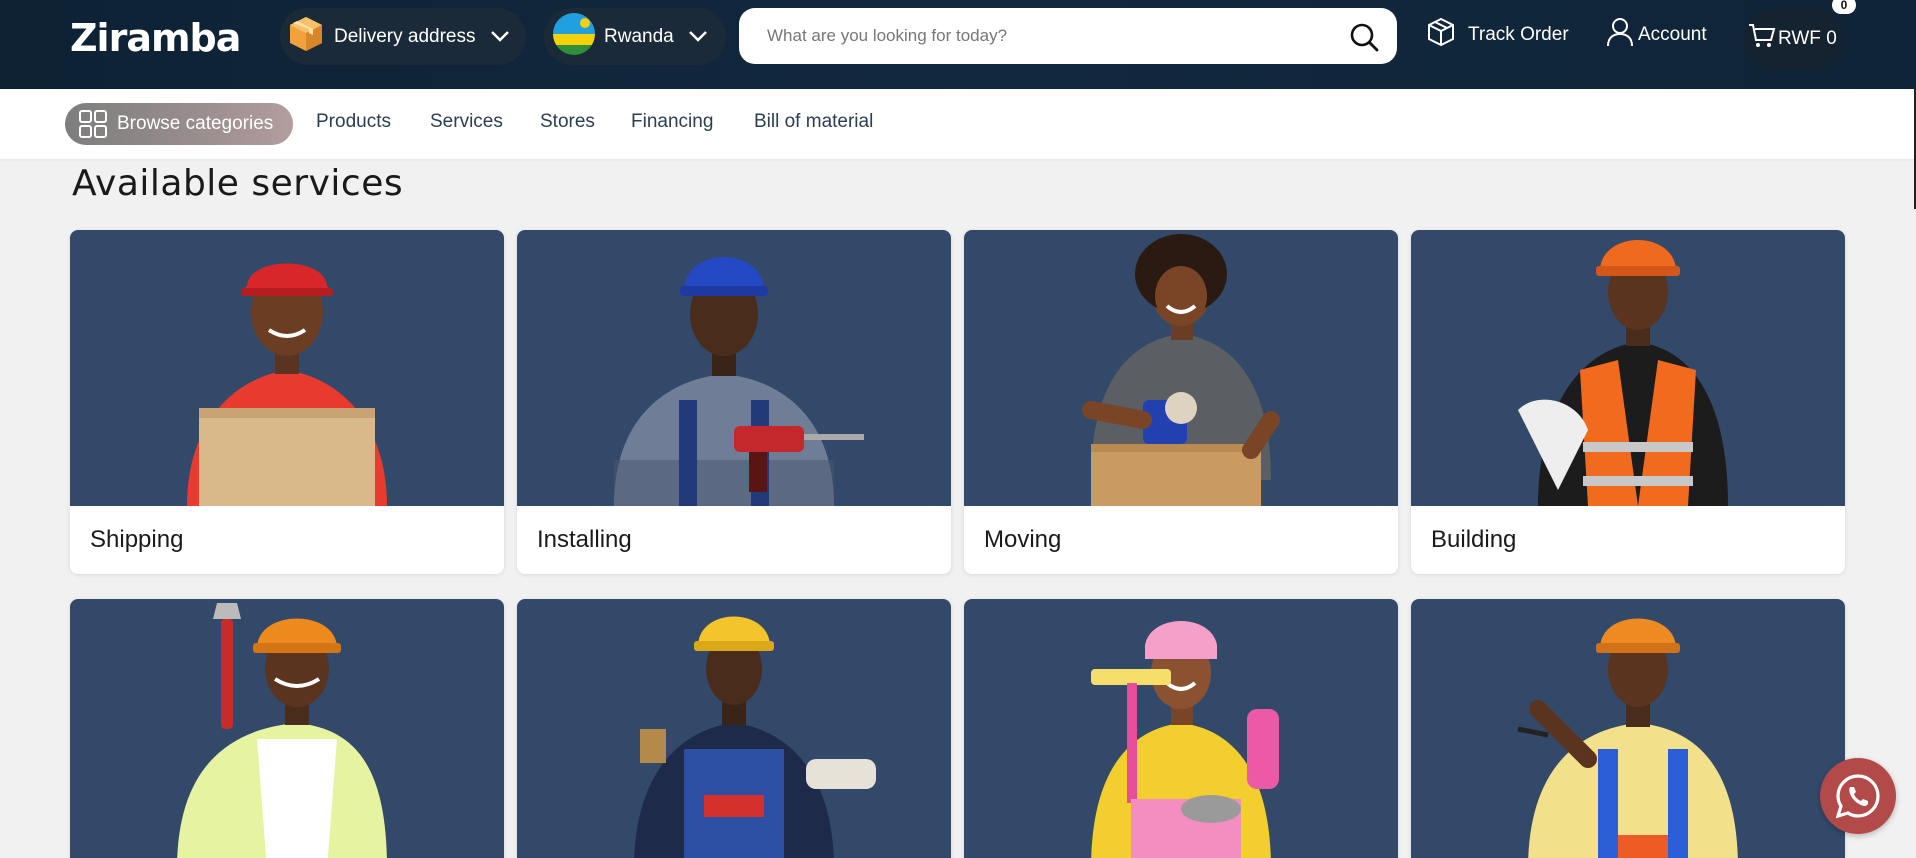 Image resolution: width=1916 pixels, height=858 pixels. What do you see at coordinates (137, 539) in the screenshot?
I see `service-label: Shipping` at bounding box center [137, 539].